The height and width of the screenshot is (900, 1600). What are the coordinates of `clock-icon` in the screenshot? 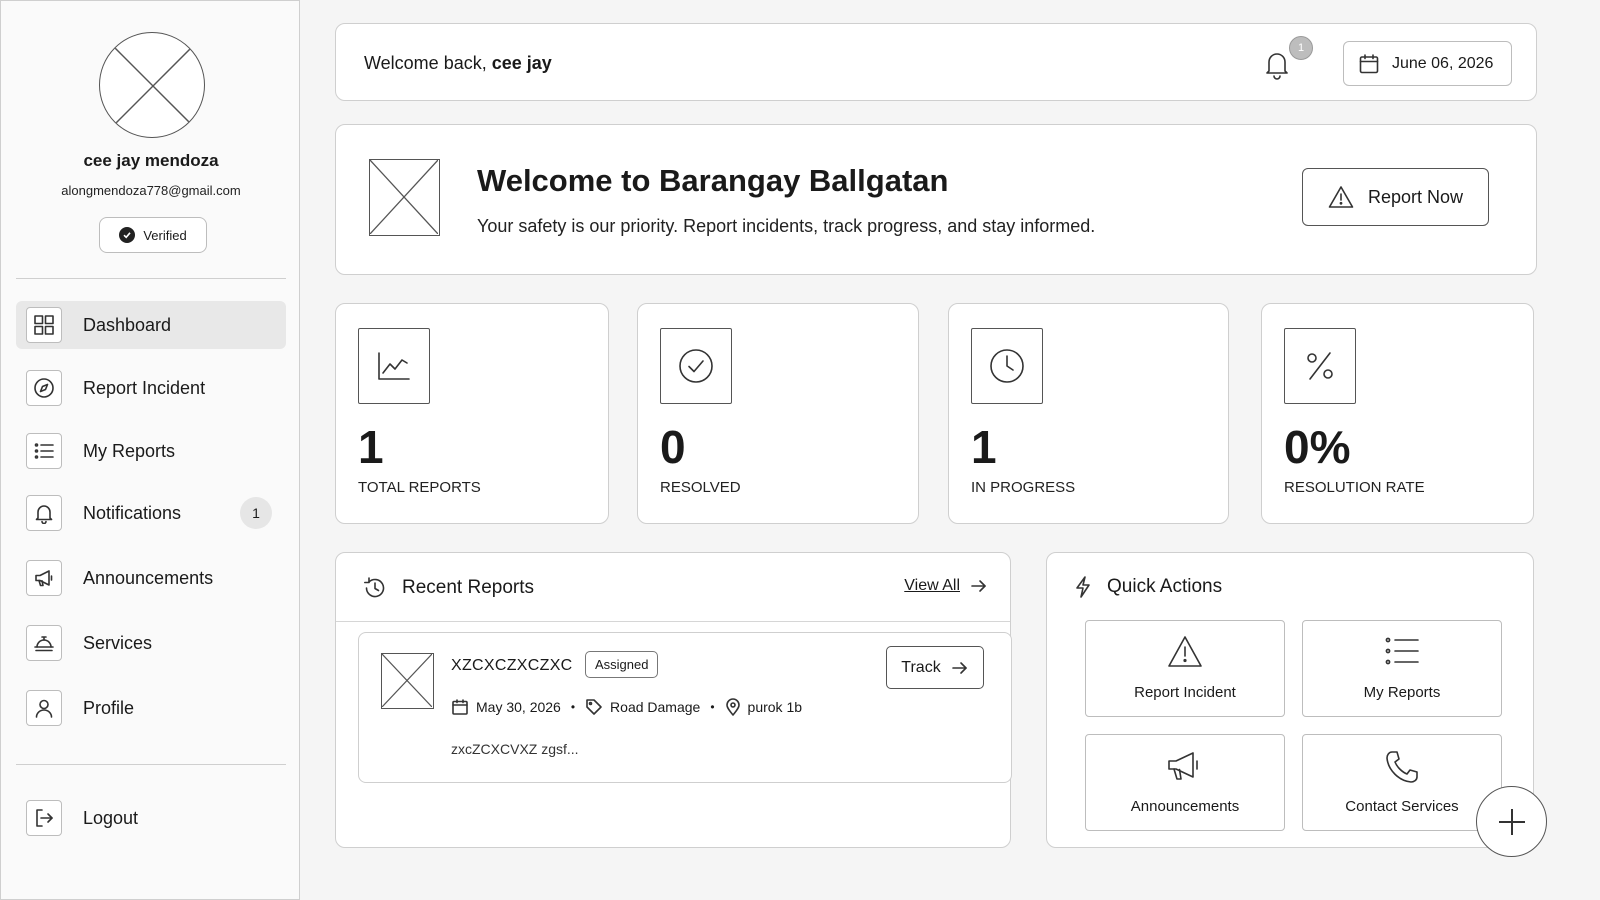 It's located at (1007, 366).